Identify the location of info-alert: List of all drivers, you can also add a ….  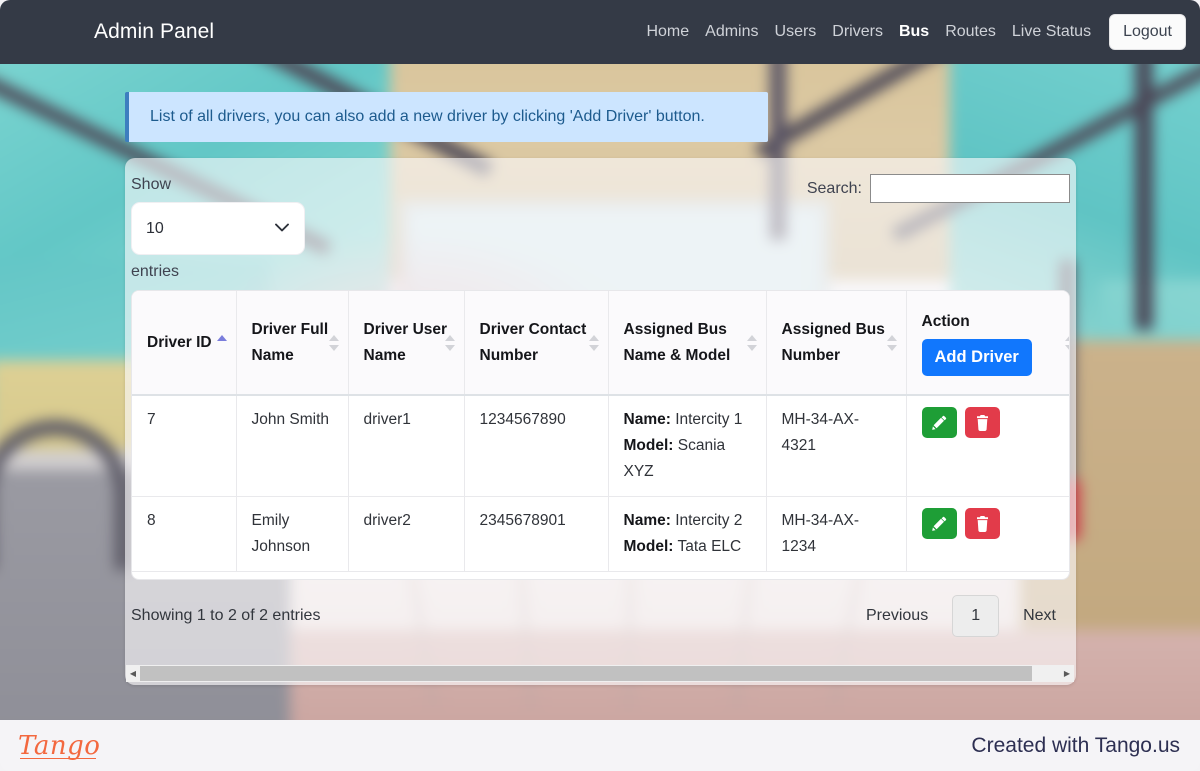
(446, 117).